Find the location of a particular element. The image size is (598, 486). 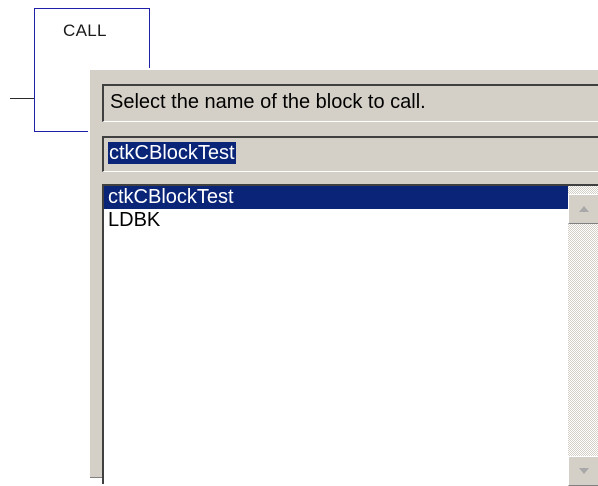

rung-wire is located at coordinates (23, 98).